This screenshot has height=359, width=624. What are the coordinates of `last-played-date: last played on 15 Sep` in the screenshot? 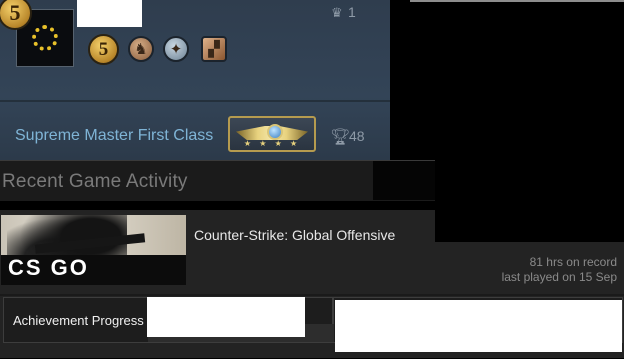 It's located at (559, 277).